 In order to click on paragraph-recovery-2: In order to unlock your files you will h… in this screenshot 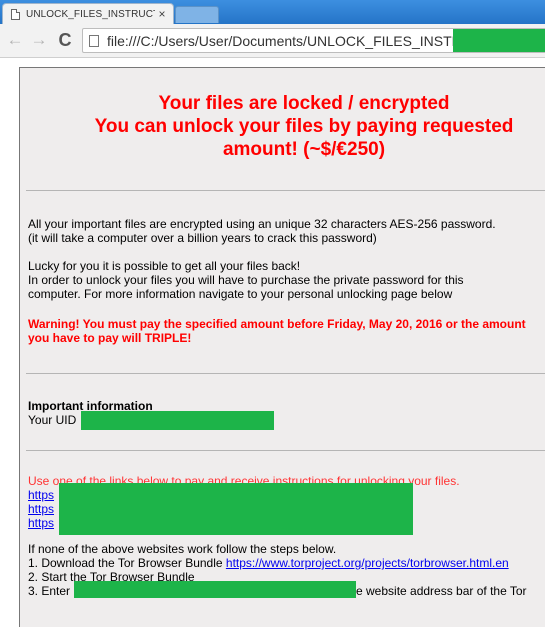, I will do `click(246, 280)`.